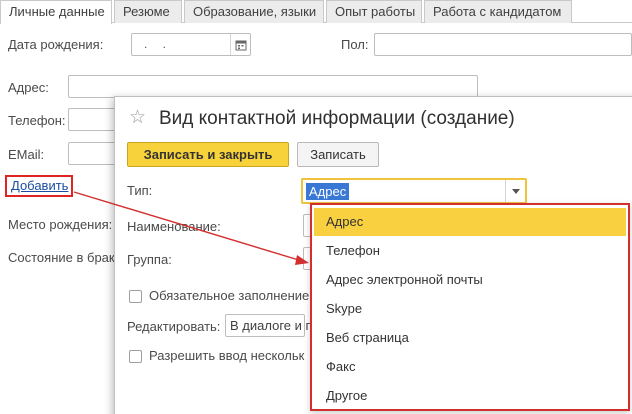 Image resolution: width=632 pixels, height=414 pixels. I want to click on type-selected-value: Адрес, so click(328, 191).